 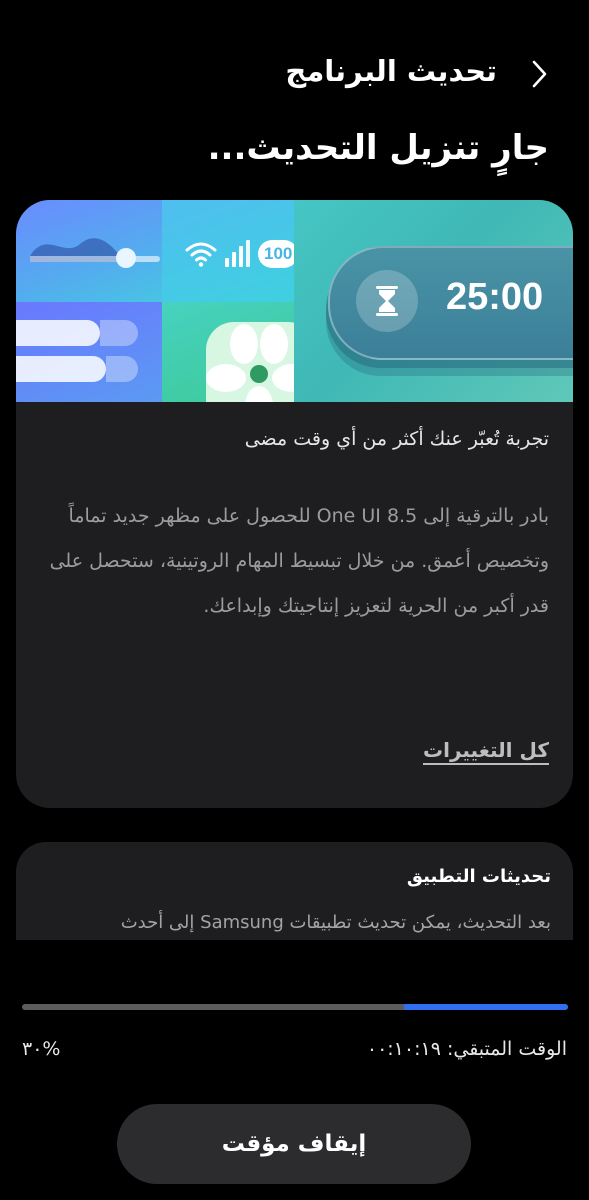 I want to click on download-progress-bar, so click(x=295, y=1007).